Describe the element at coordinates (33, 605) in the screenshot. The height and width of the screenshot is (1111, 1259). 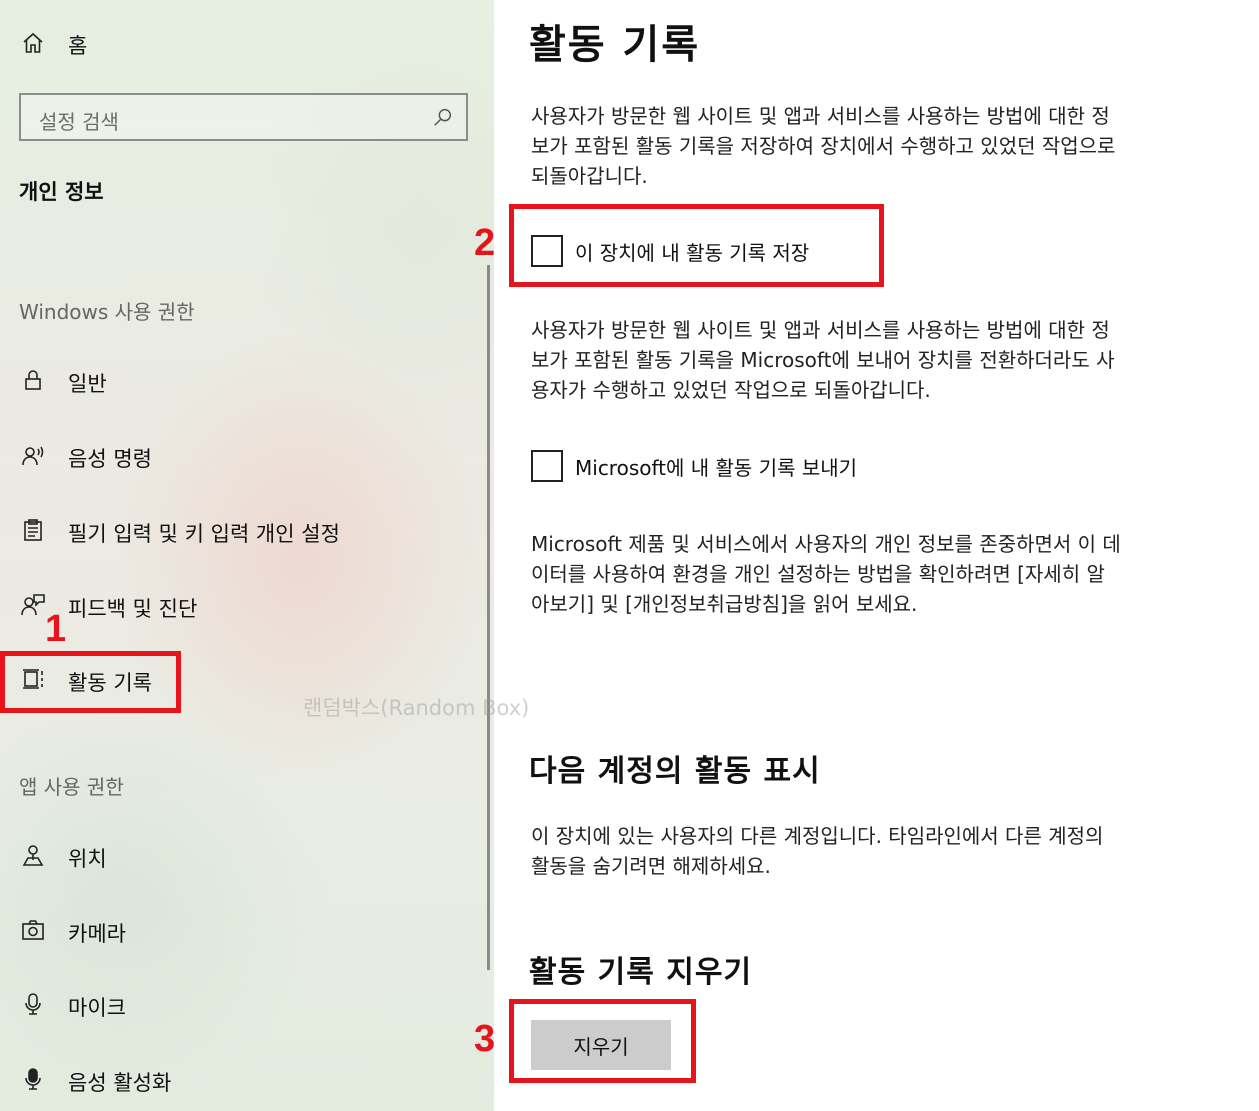
I see `feedback-person-icon` at that location.